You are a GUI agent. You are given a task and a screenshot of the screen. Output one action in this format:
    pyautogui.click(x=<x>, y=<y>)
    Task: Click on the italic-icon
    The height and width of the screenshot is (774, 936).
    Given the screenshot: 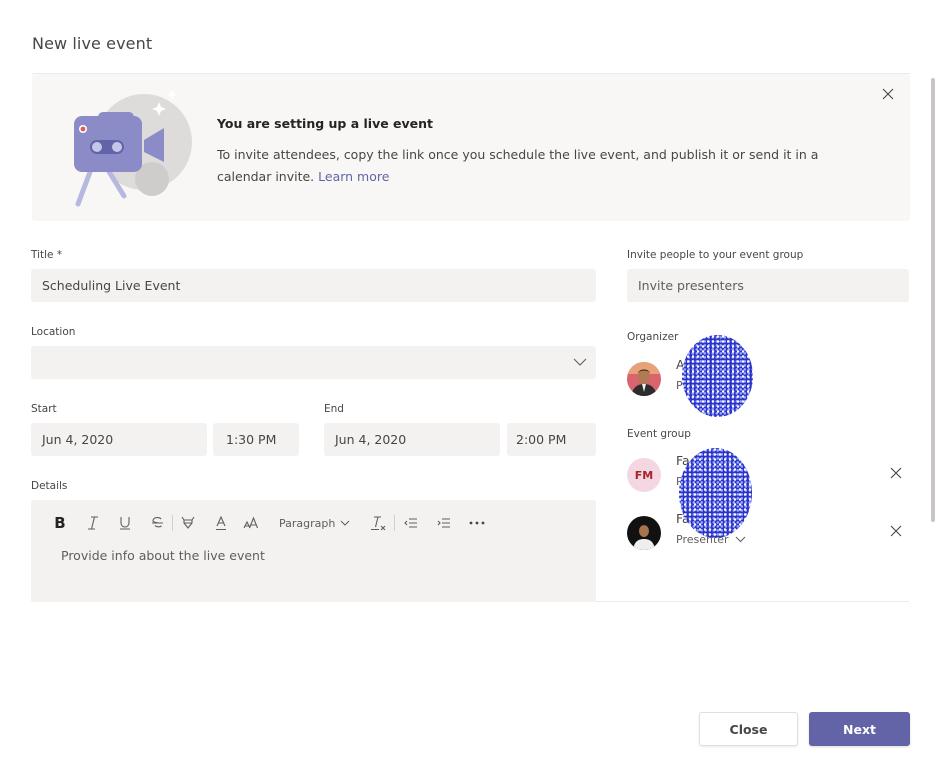 What is the action you would take?
    pyautogui.click(x=93, y=523)
    